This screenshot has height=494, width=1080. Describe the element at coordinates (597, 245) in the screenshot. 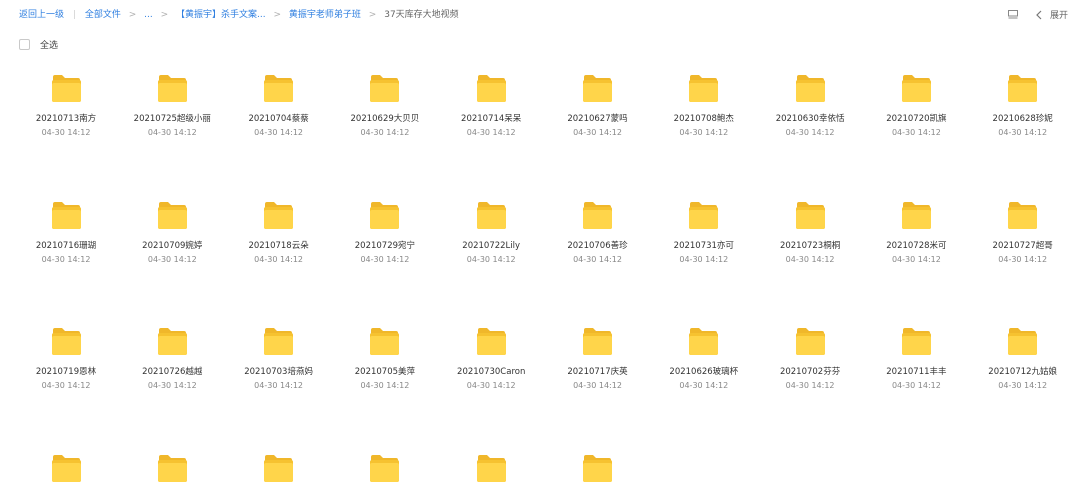

I see `folder-name: 20210706善珍` at that location.